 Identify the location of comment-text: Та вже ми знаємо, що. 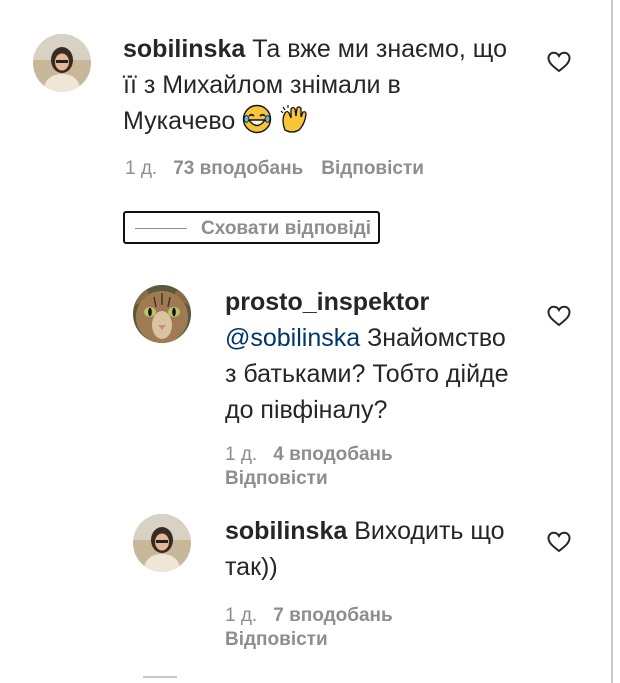
(376, 49).